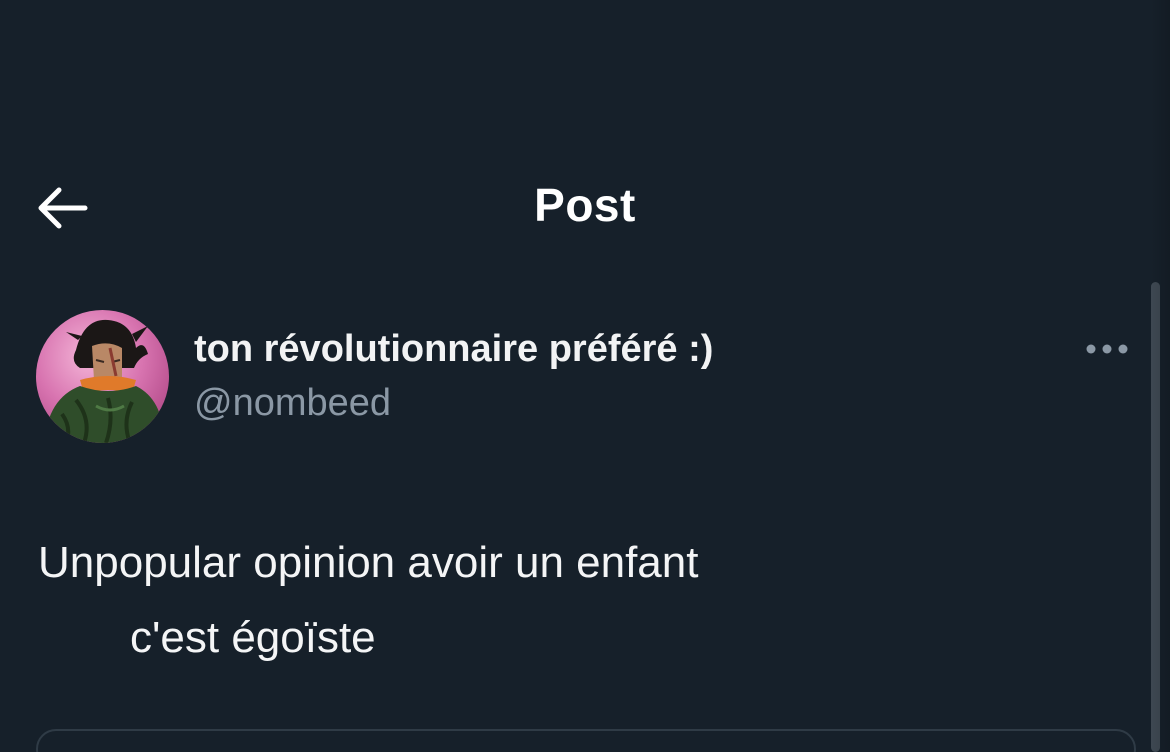 The image size is (1170, 752). What do you see at coordinates (292, 403) in the screenshot?
I see `author-handle: @nombeed` at bounding box center [292, 403].